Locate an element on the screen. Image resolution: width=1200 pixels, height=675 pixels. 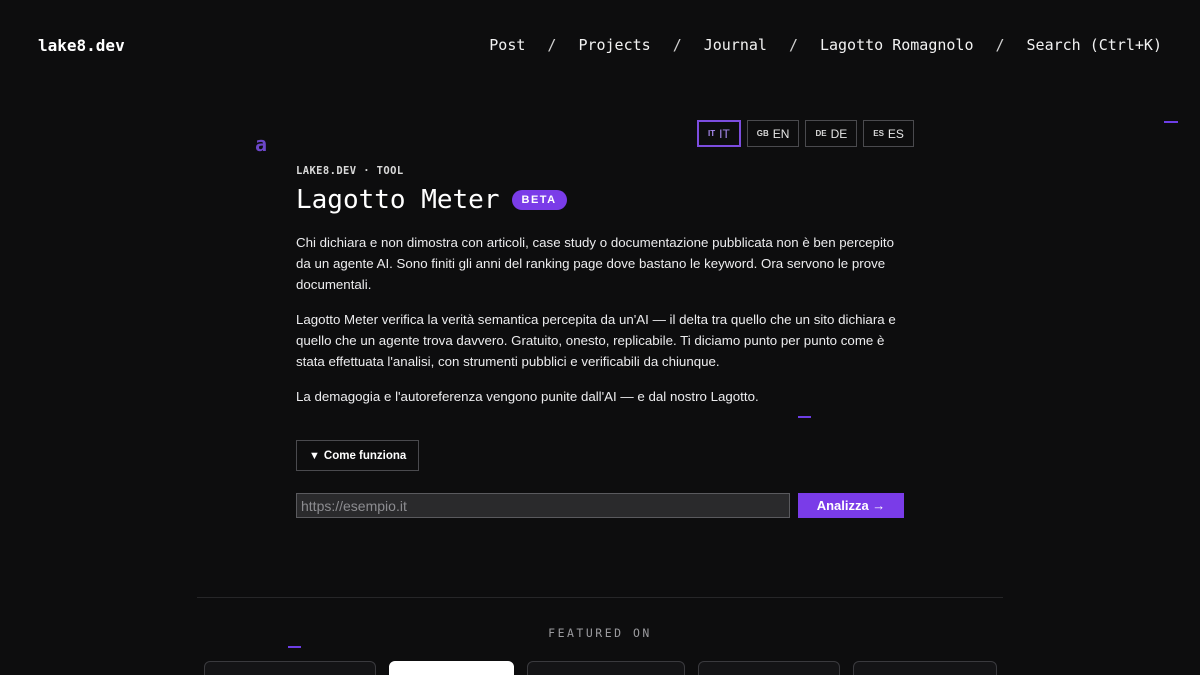
how-it-works-toggle: ▼ Come funziona is located at coordinates (358, 455).